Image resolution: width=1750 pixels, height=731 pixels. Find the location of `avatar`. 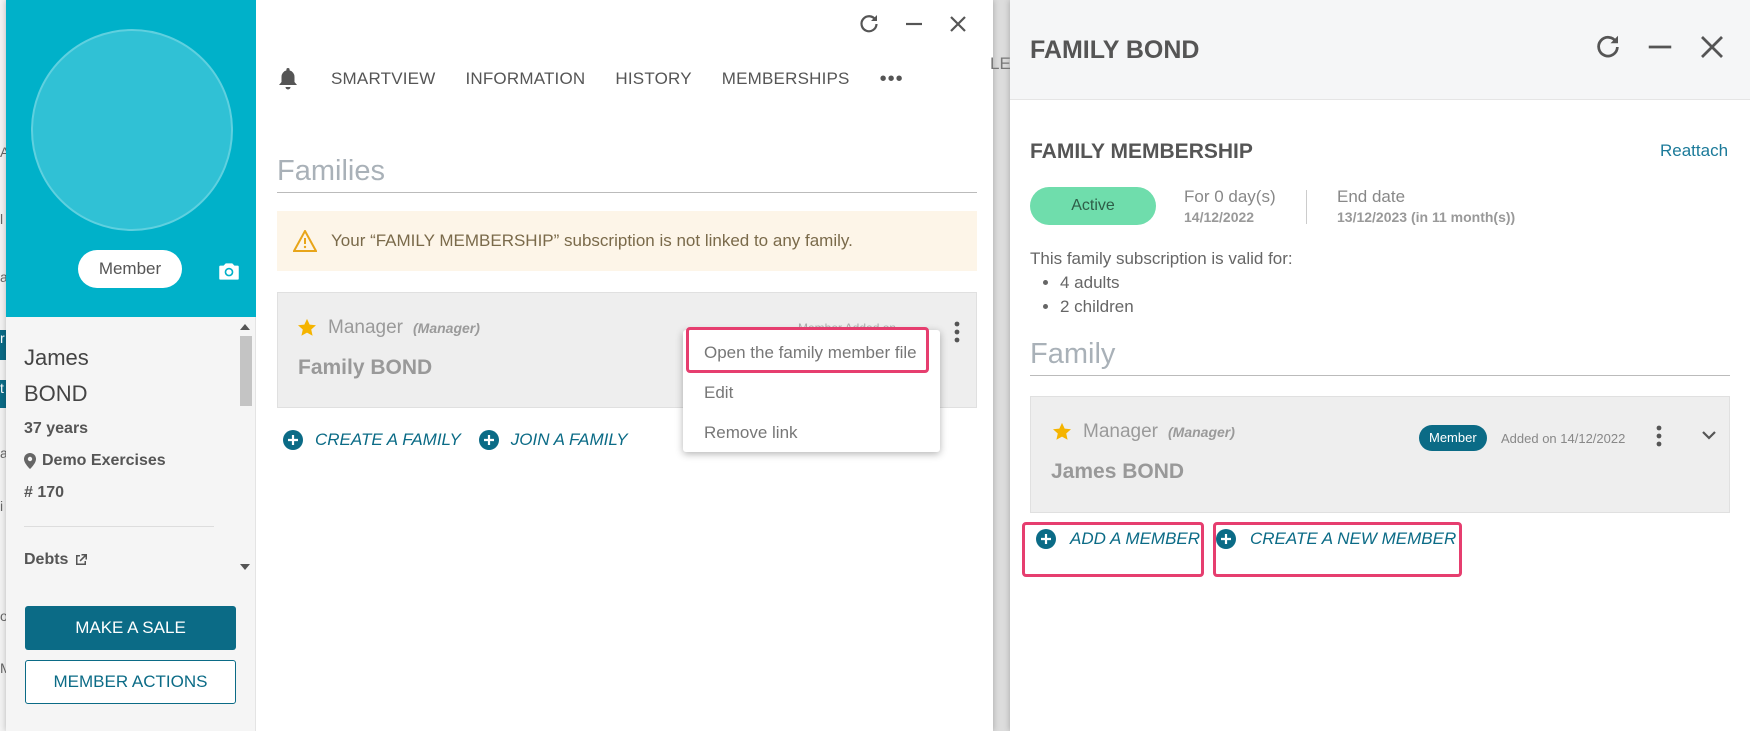

avatar is located at coordinates (132, 130).